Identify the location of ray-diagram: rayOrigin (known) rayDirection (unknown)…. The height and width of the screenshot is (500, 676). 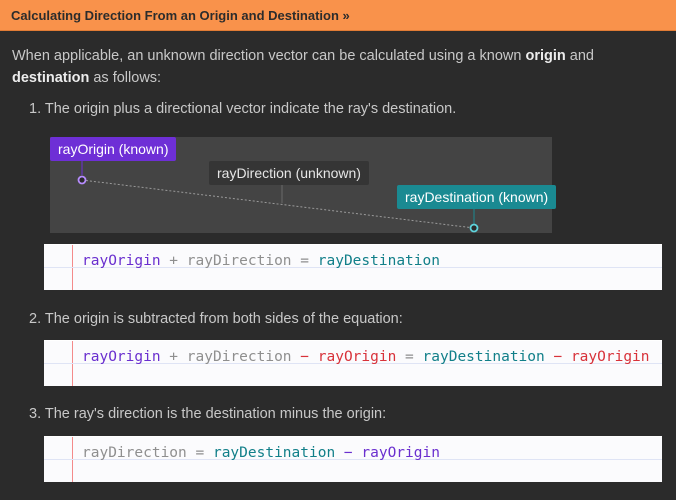
(303, 185).